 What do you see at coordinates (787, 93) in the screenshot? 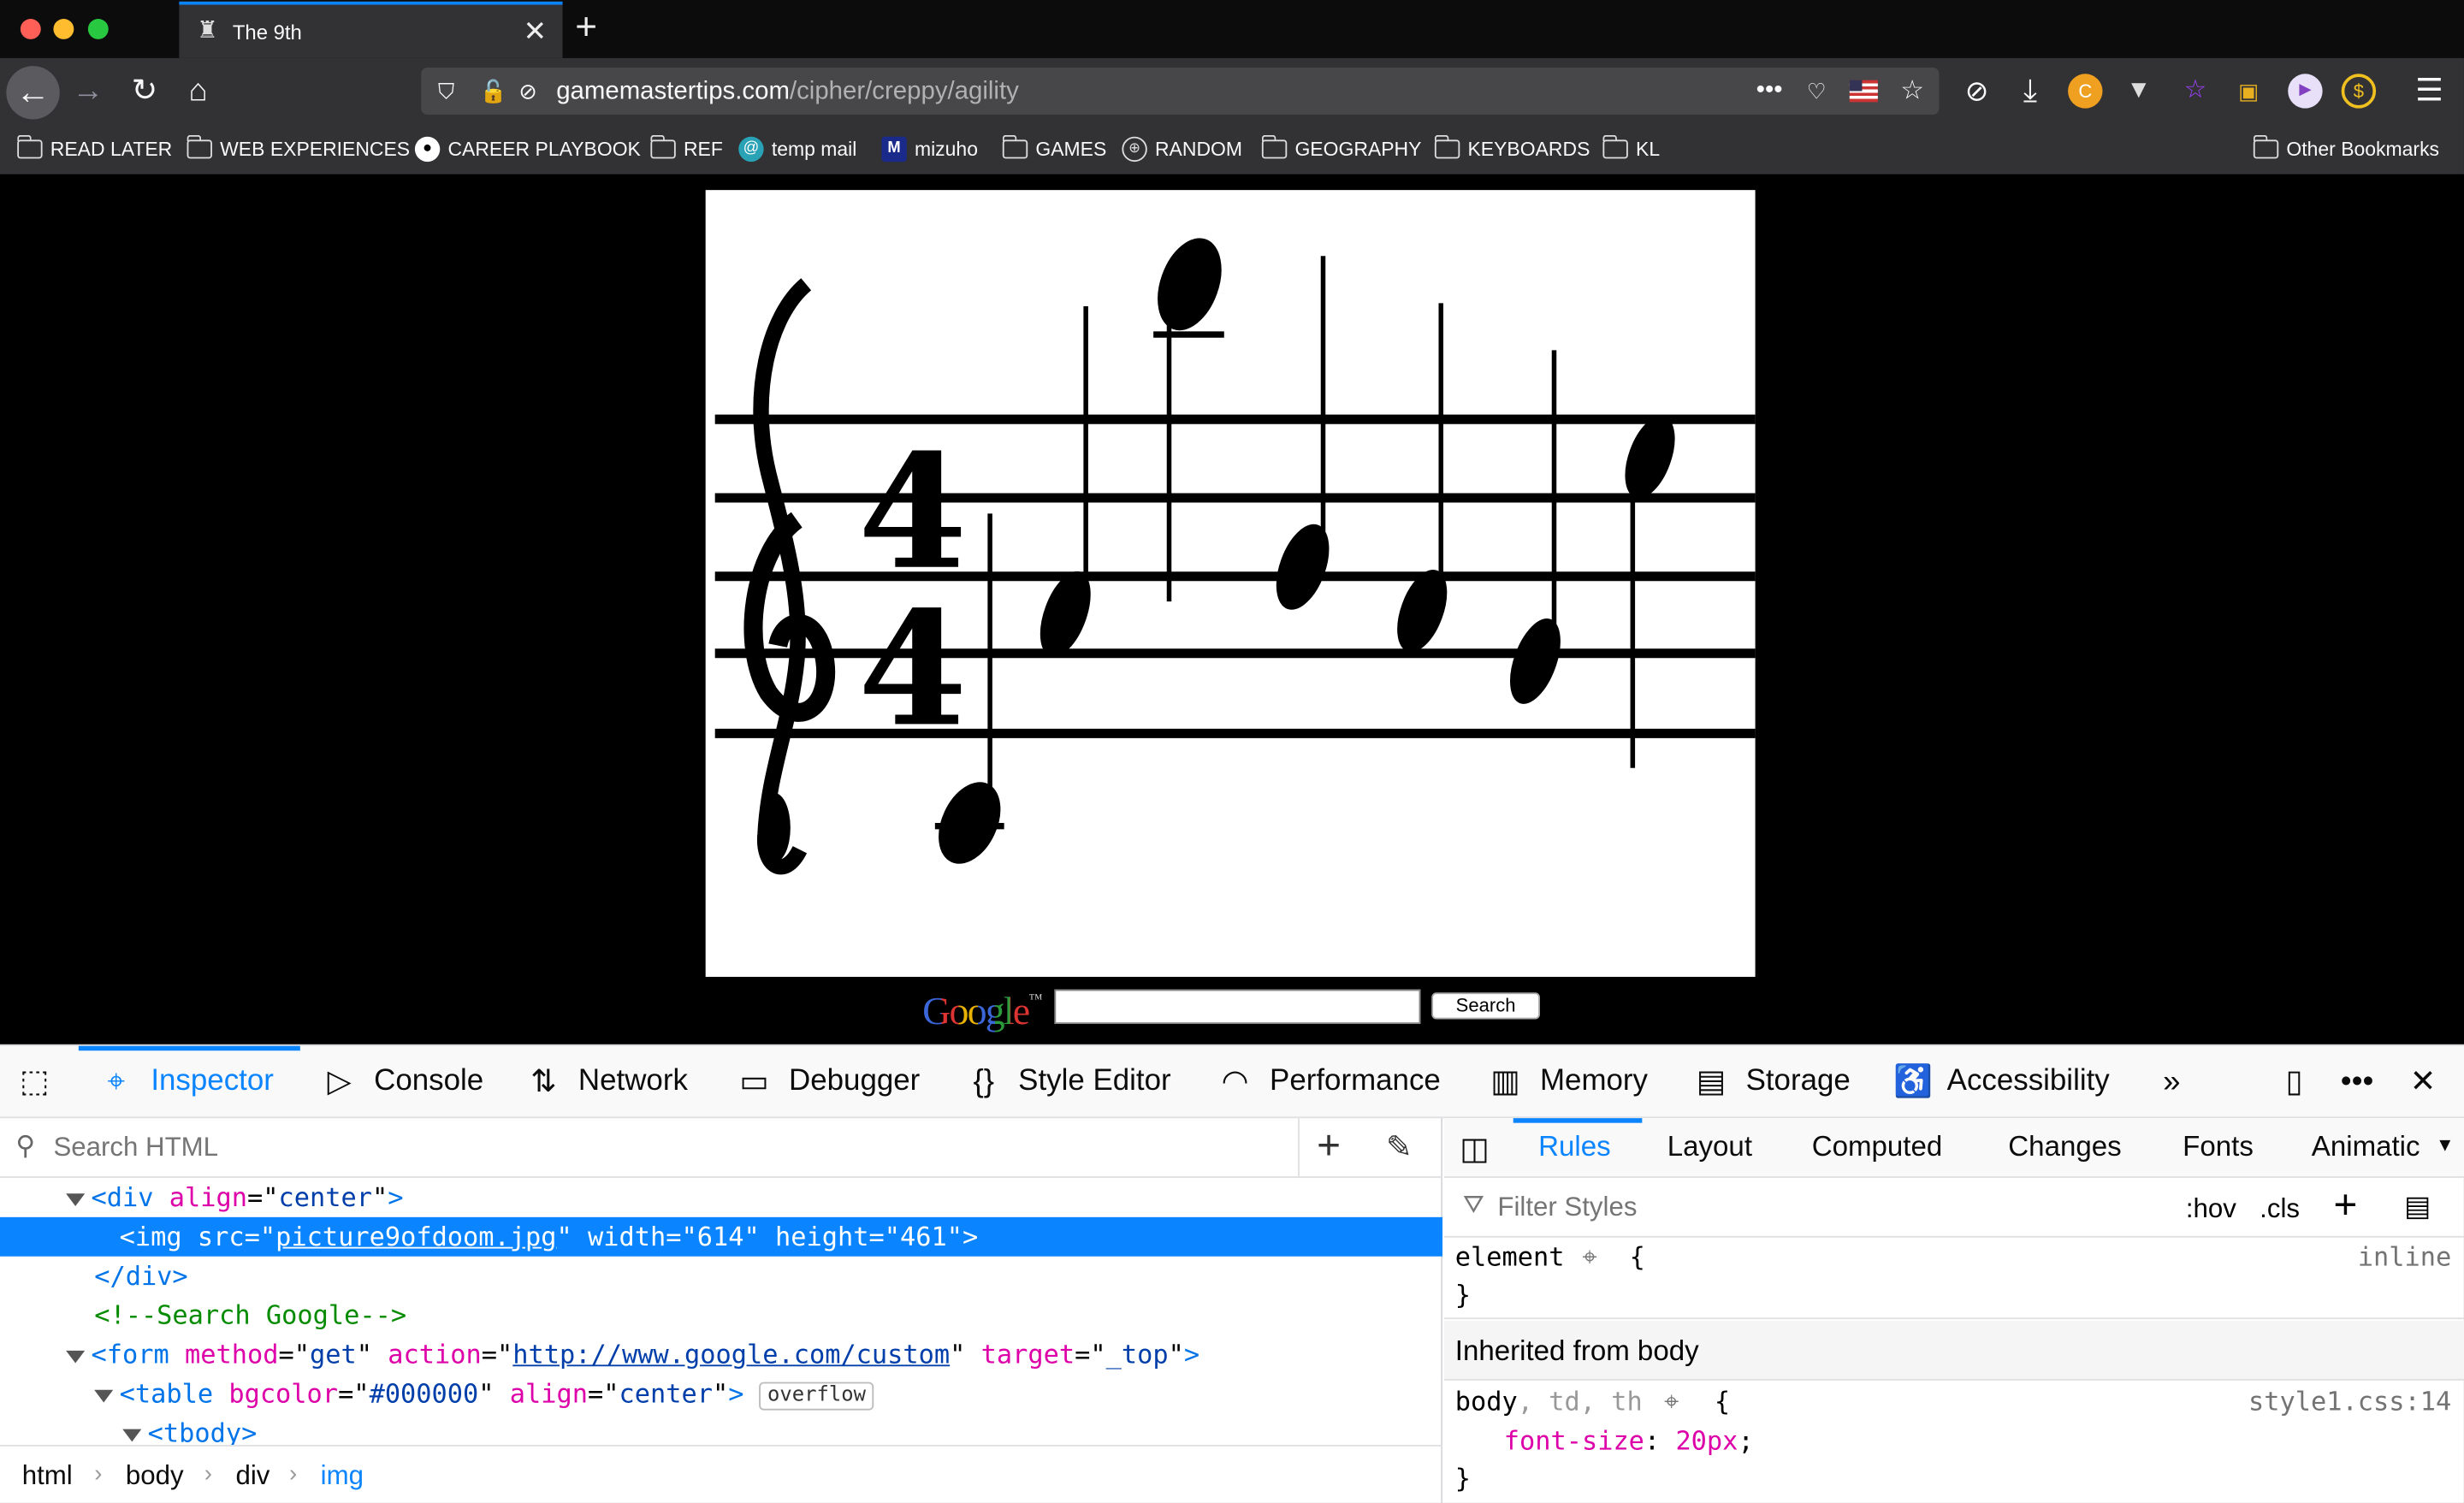
I see `url-text: gamemastertips.com/cipher/creppy/agility` at bounding box center [787, 93].